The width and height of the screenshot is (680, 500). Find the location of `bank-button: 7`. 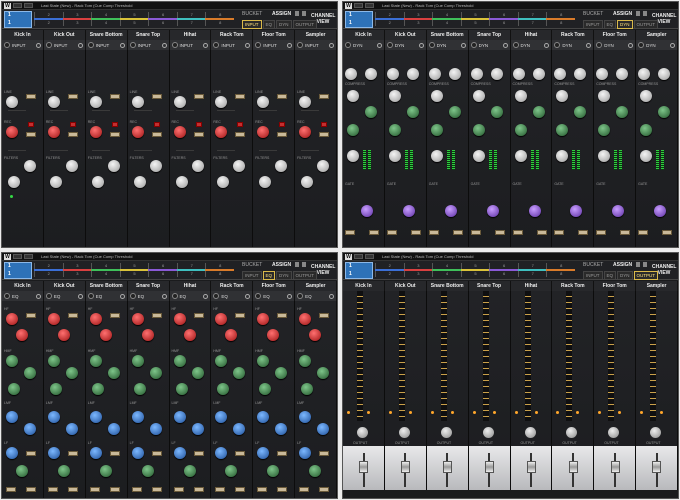

bank-button: 7 is located at coordinates (532, 23).